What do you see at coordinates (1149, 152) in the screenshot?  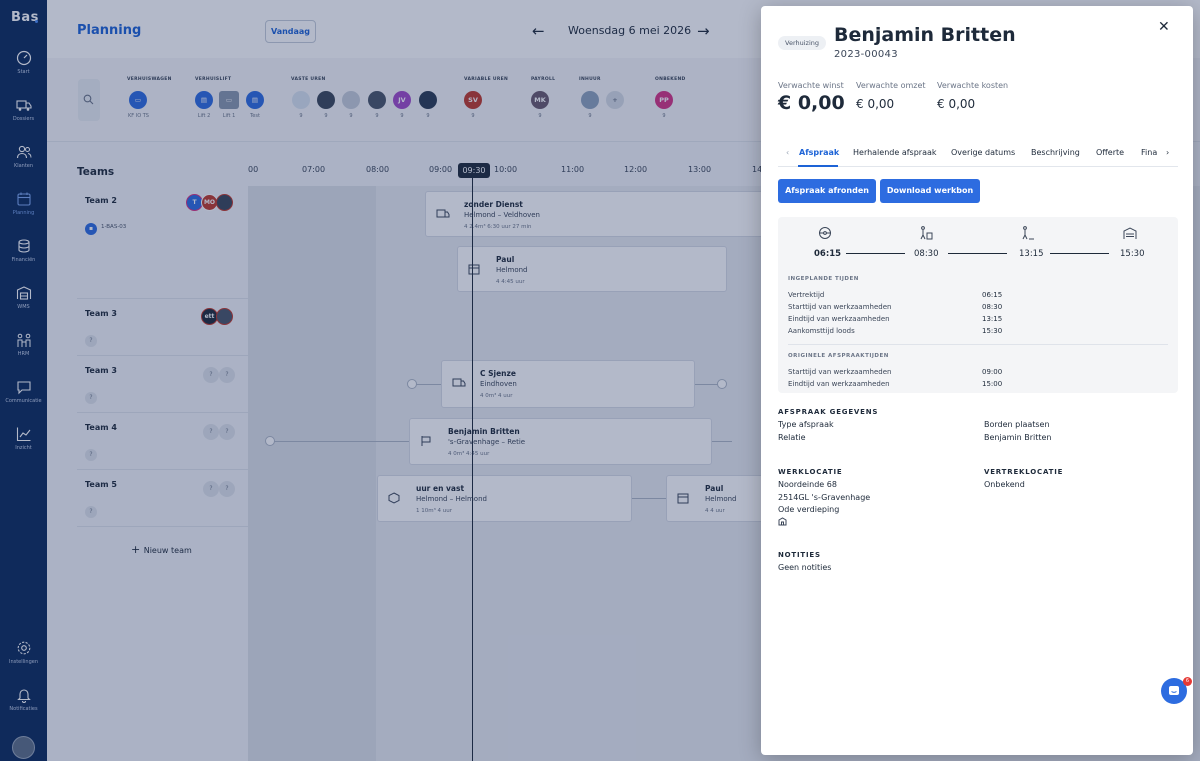 I see `tab-financien: Fina` at bounding box center [1149, 152].